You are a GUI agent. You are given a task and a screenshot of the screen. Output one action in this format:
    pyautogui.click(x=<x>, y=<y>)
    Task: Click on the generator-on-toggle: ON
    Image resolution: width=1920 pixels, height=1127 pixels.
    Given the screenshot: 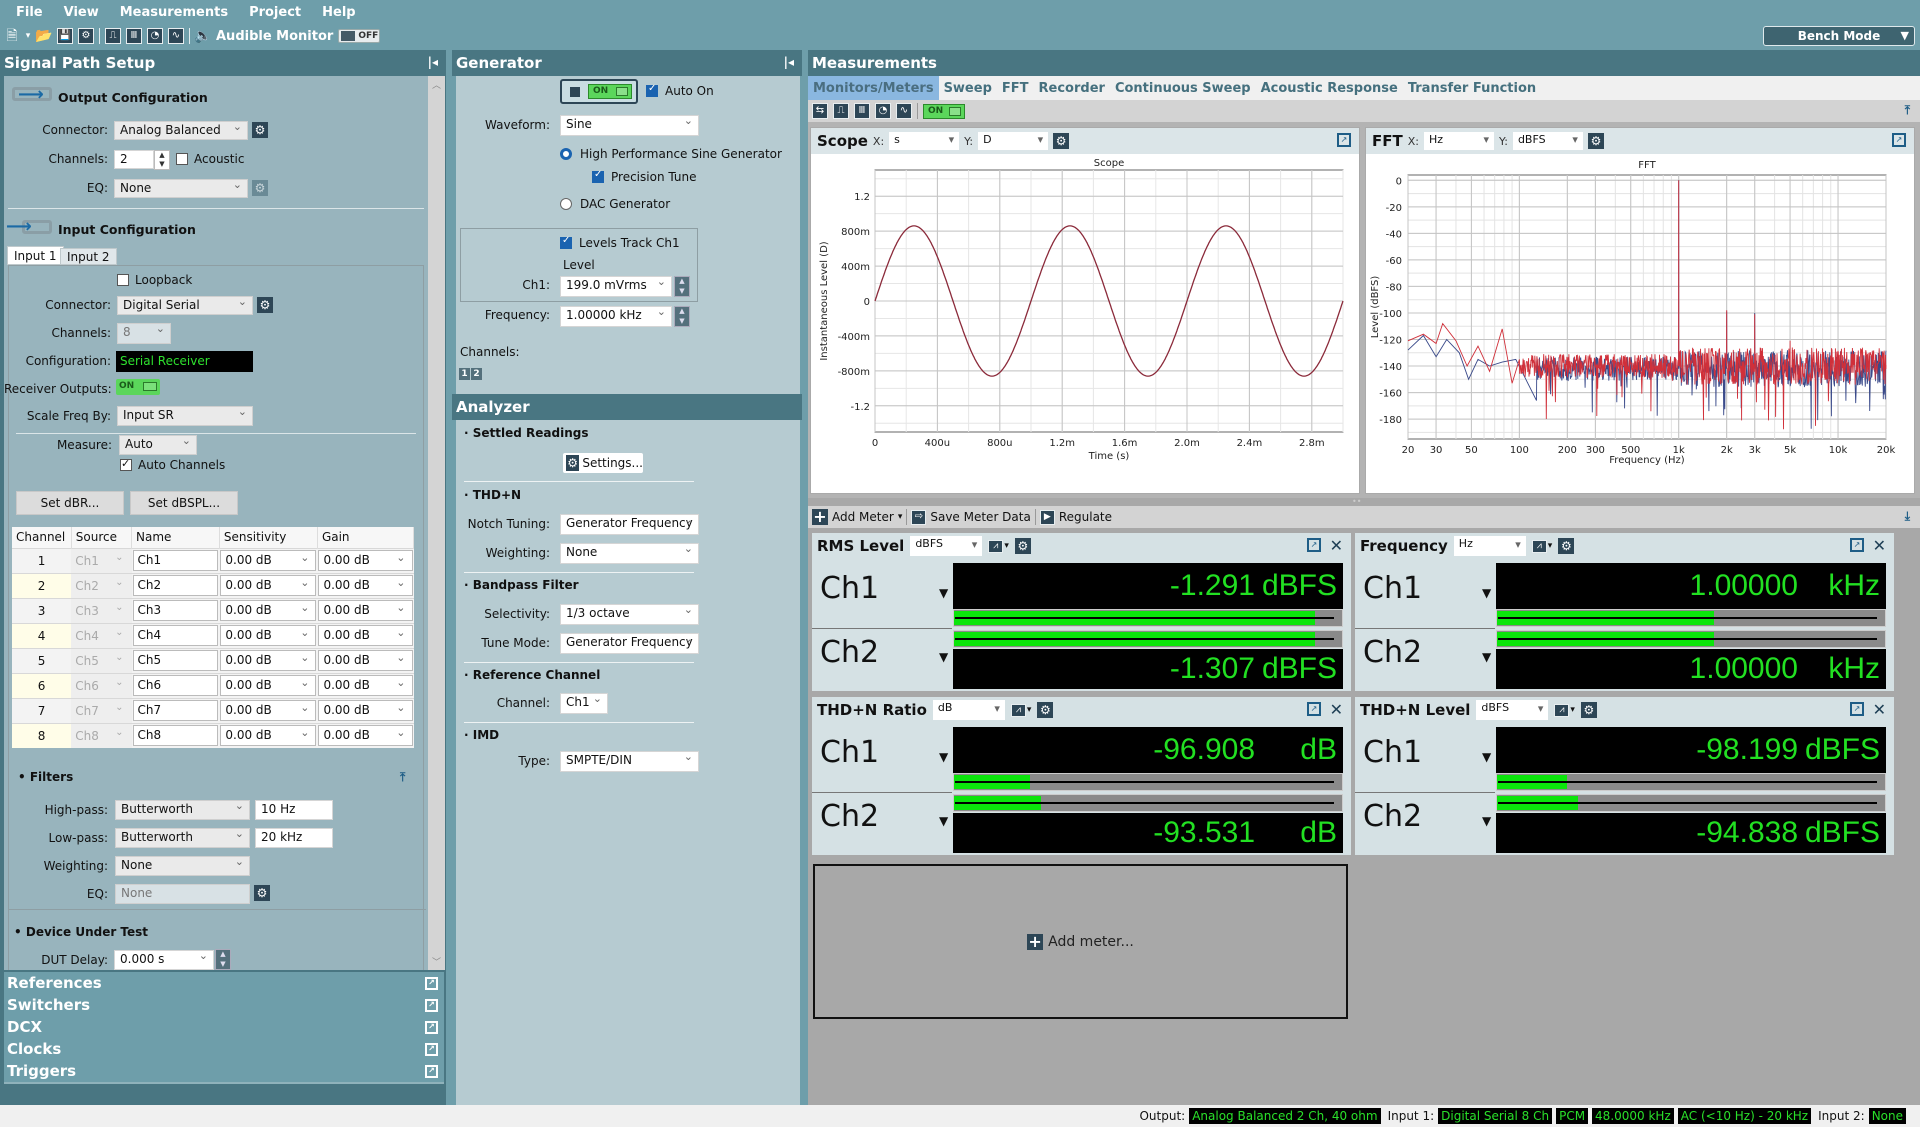 What is the action you would take?
    pyautogui.click(x=610, y=91)
    